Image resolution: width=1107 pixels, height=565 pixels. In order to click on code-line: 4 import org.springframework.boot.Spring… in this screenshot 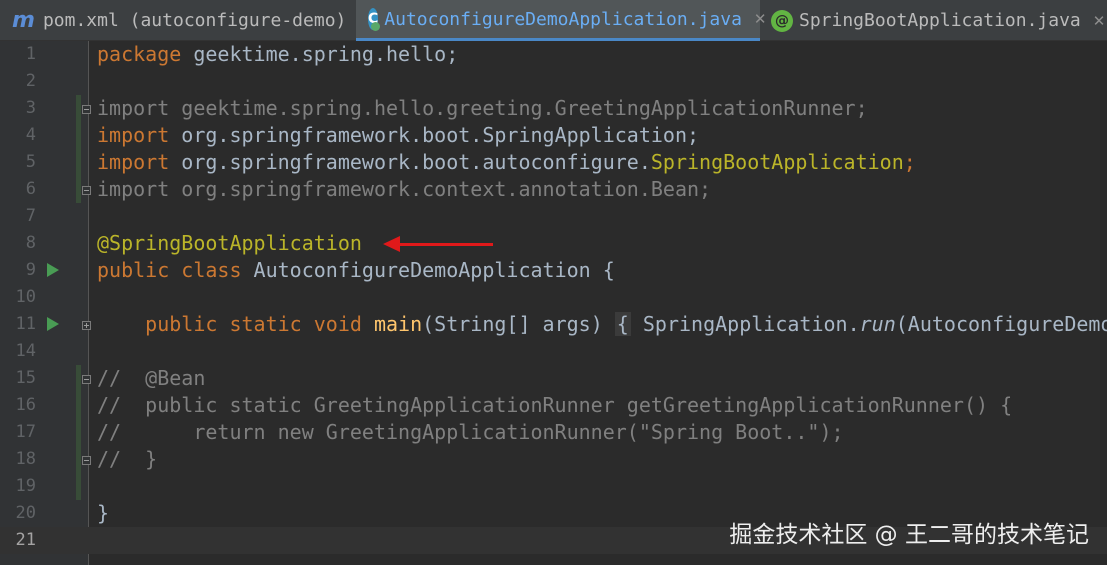, I will do `click(553, 135)`.